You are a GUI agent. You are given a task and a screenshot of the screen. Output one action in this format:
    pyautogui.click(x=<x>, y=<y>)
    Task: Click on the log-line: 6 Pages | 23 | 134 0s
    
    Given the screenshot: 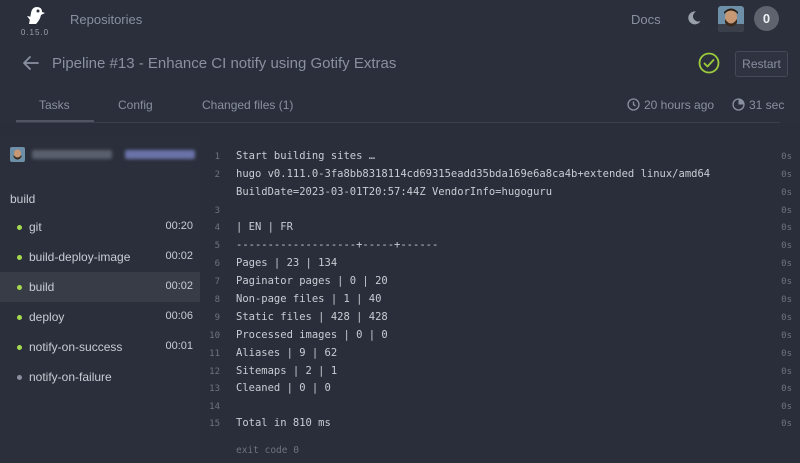 What is the action you would take?
    pyautogui.click(x=500, y=264)
    